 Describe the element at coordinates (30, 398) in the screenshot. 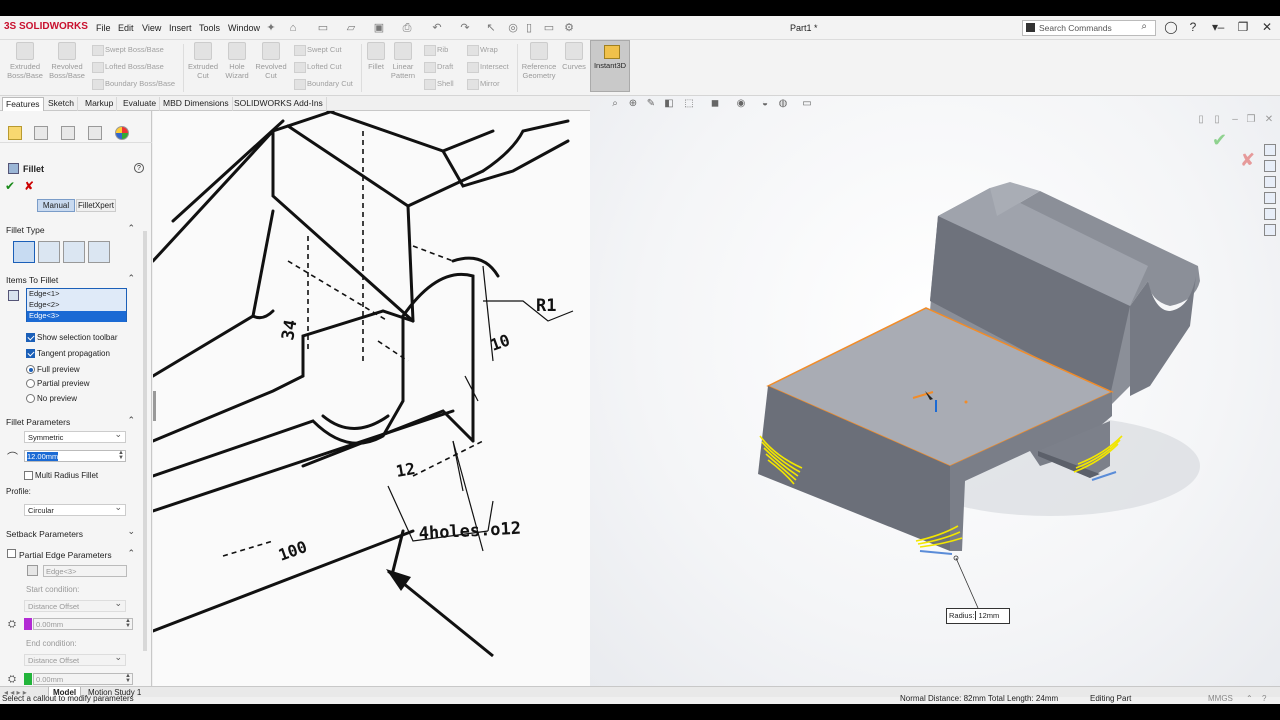

I see `no-preview-radio` at that location.